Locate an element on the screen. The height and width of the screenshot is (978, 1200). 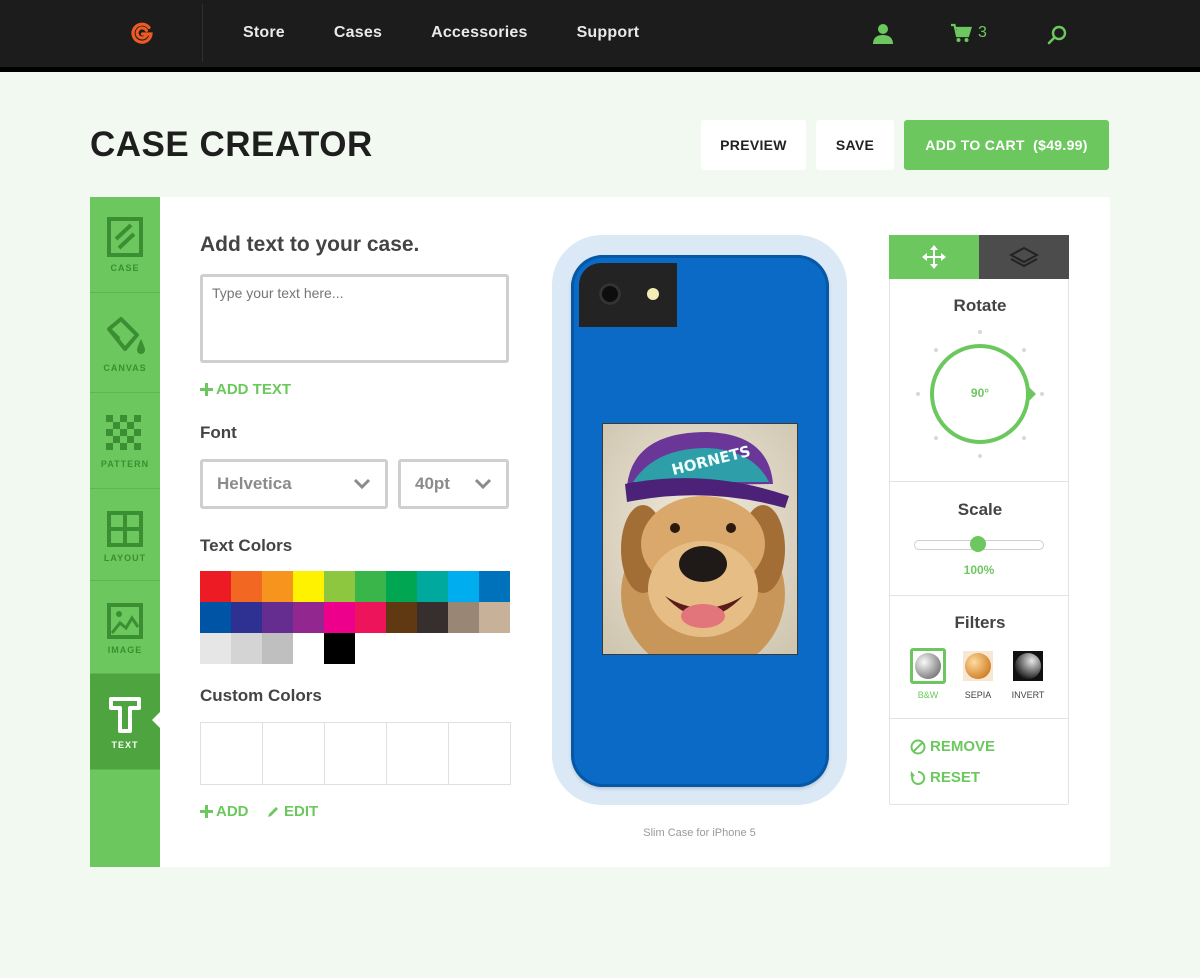
sidebar-item-layout: LAYOUT is located at coordinates (125, 535).